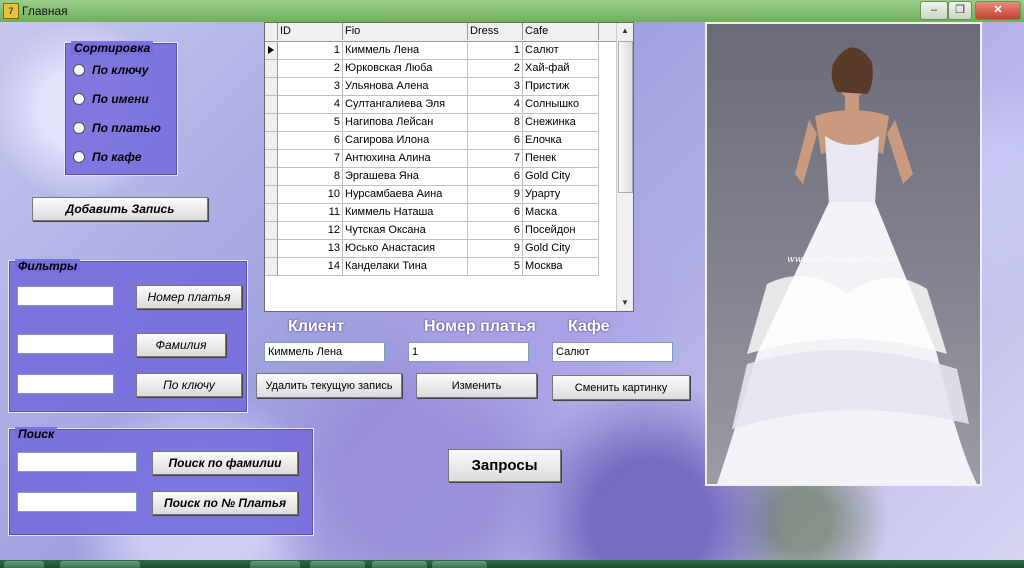  I want to click on table-row: 4 Султангалиева Эля 4 Солнышко, so click(432, 105).